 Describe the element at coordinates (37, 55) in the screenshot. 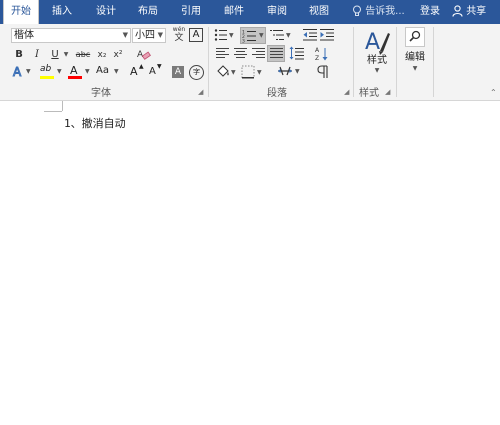

I see `italic-button: I` at that location.